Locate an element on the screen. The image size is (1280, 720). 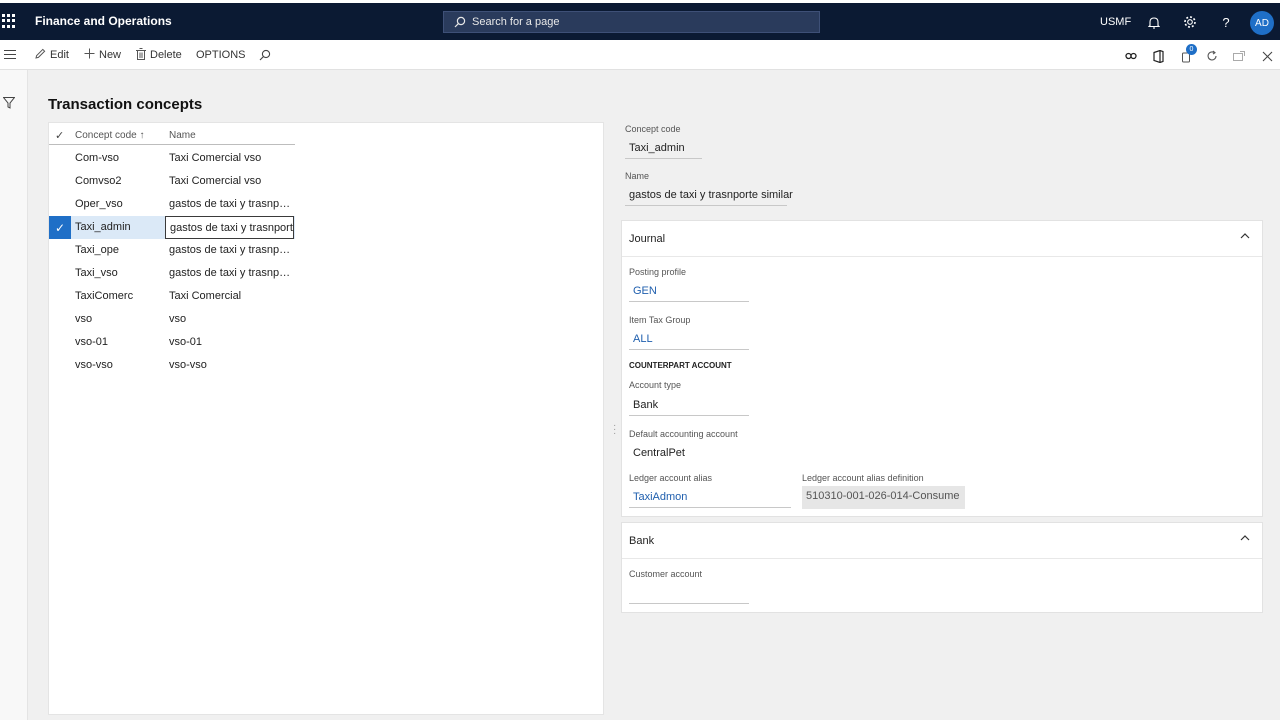
default-account-field: CentralPet is located at coordinates (689, 454).